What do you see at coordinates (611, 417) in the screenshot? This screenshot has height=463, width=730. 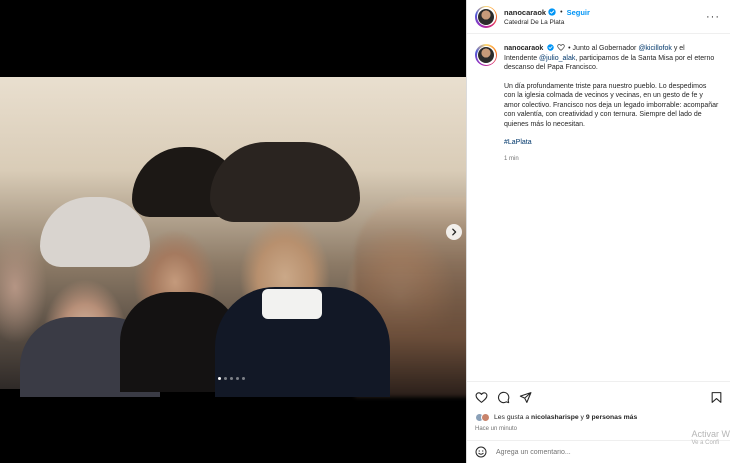 I see `likes-others-link: 9 personas más` at bounding box center [611, 417].